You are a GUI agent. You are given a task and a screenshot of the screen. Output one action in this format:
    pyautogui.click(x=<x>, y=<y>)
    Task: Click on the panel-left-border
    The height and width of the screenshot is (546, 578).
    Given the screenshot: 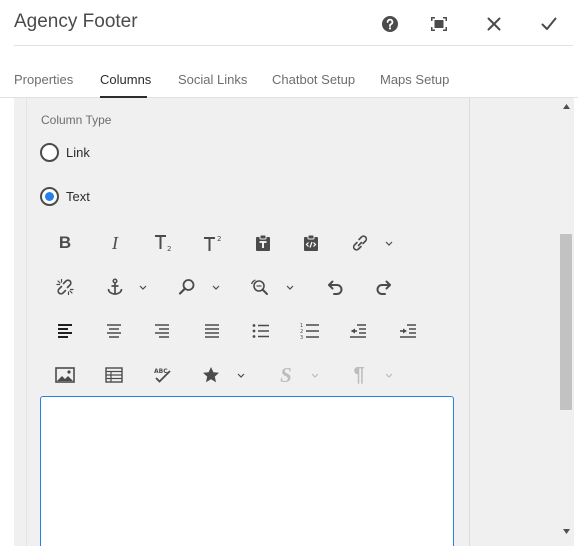 What is the action you would take?
    pyautogui.click(x=26, y=322)
    